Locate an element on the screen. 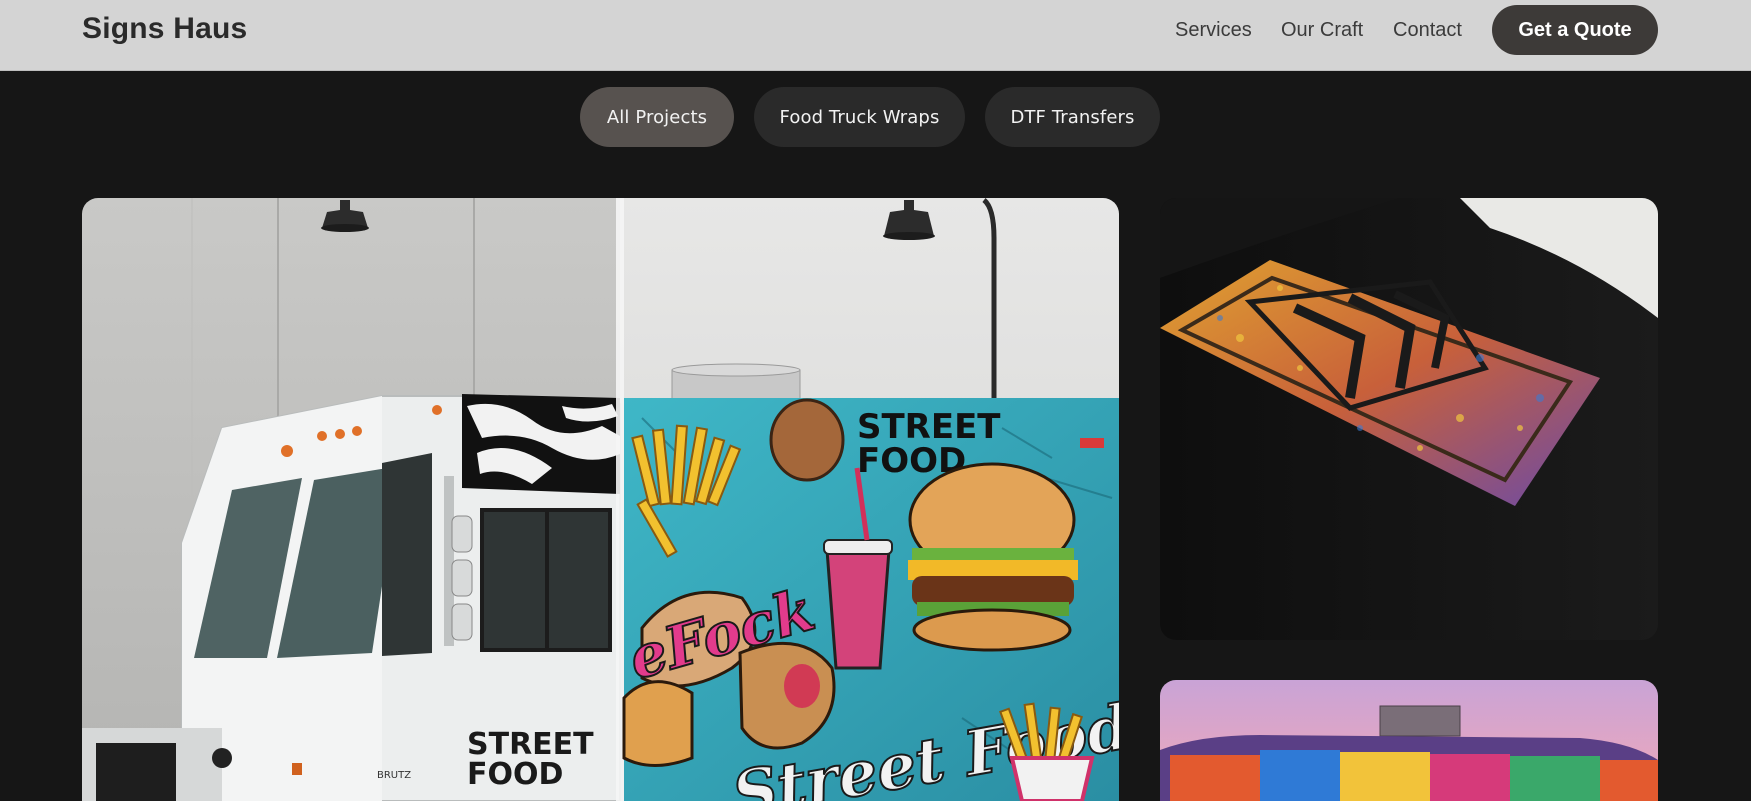 This screenshot has width=1751, height=801. filter-food-truck-wraps: Food Truck Wraps is located at coordinates (859, 117).